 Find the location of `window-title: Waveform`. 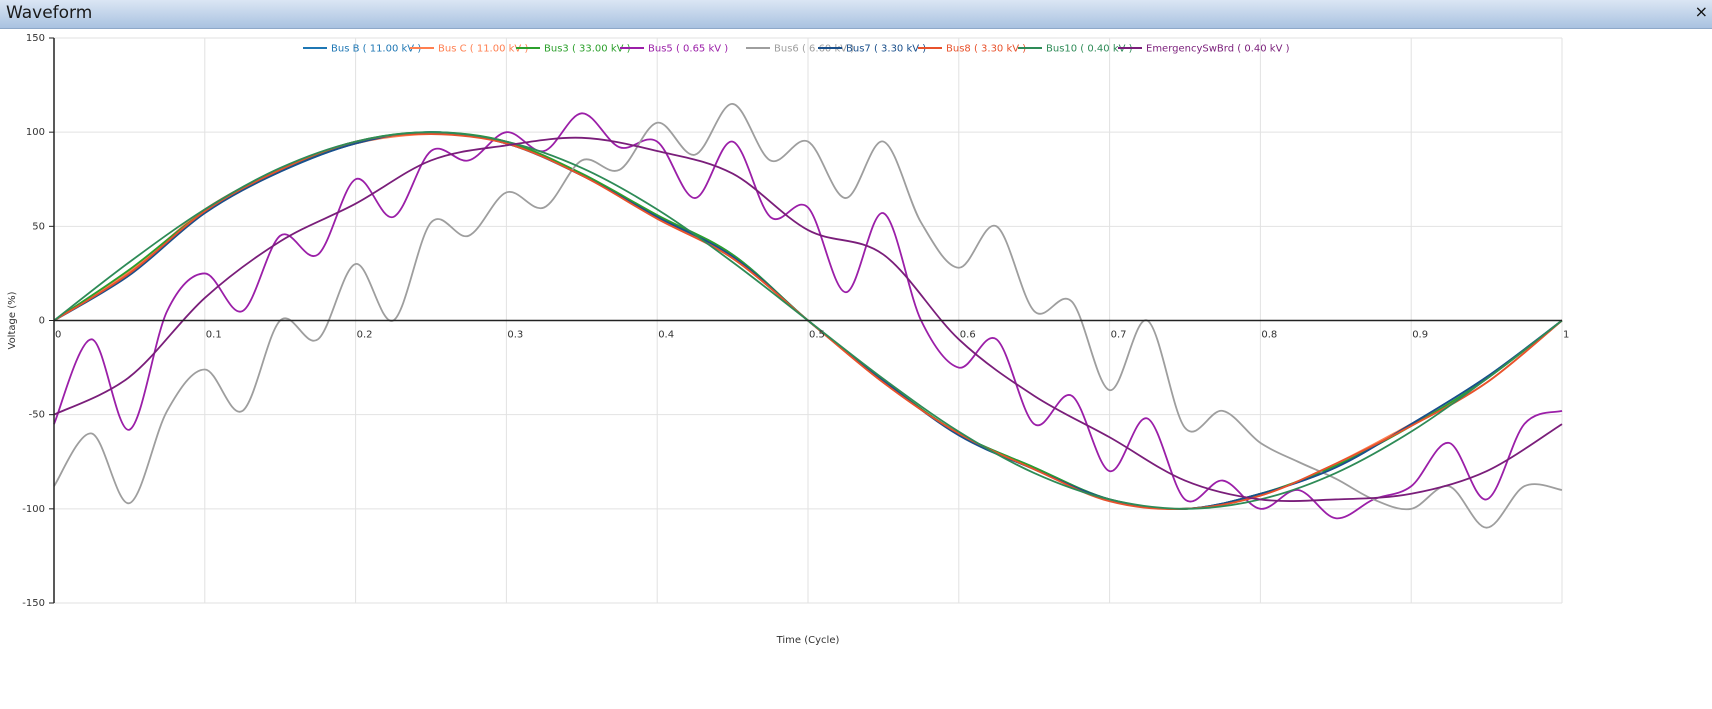

window-title: Waveform is located at coordinates (49, 13).